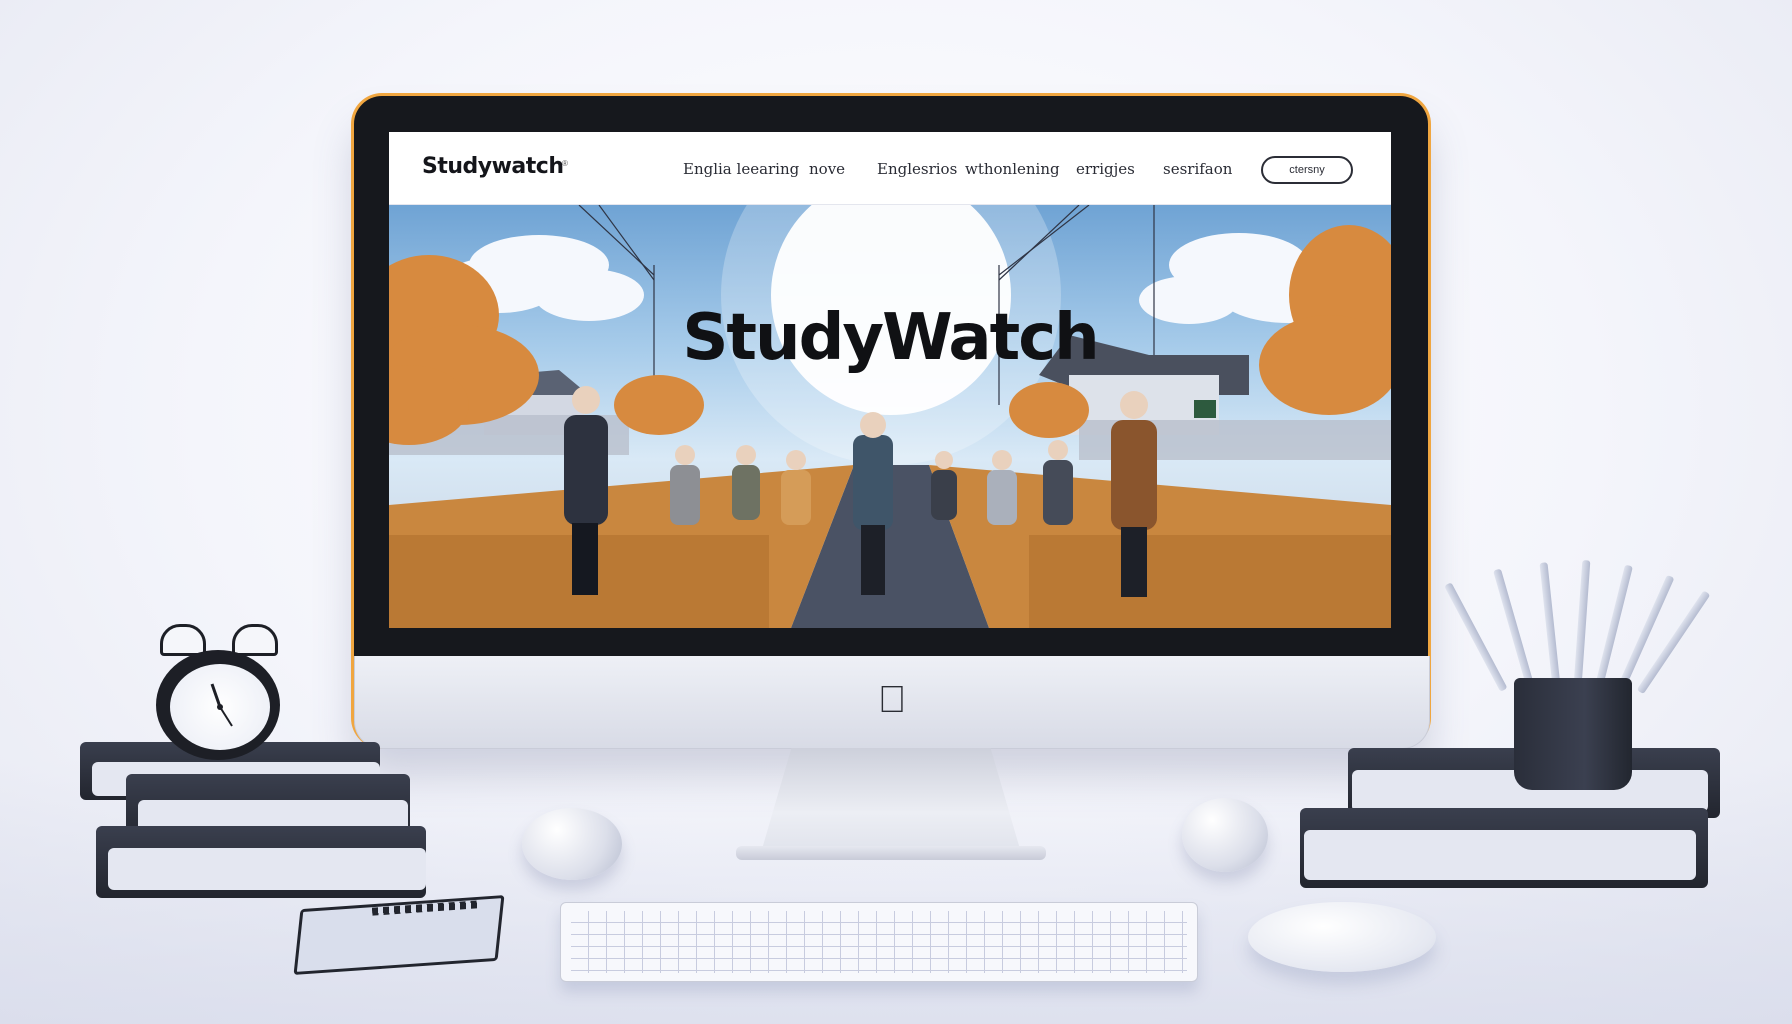  What do you see at coordinates (183, 640) in the screenshot?
I see `clock-bell-left` at bounding box center [183, 640].